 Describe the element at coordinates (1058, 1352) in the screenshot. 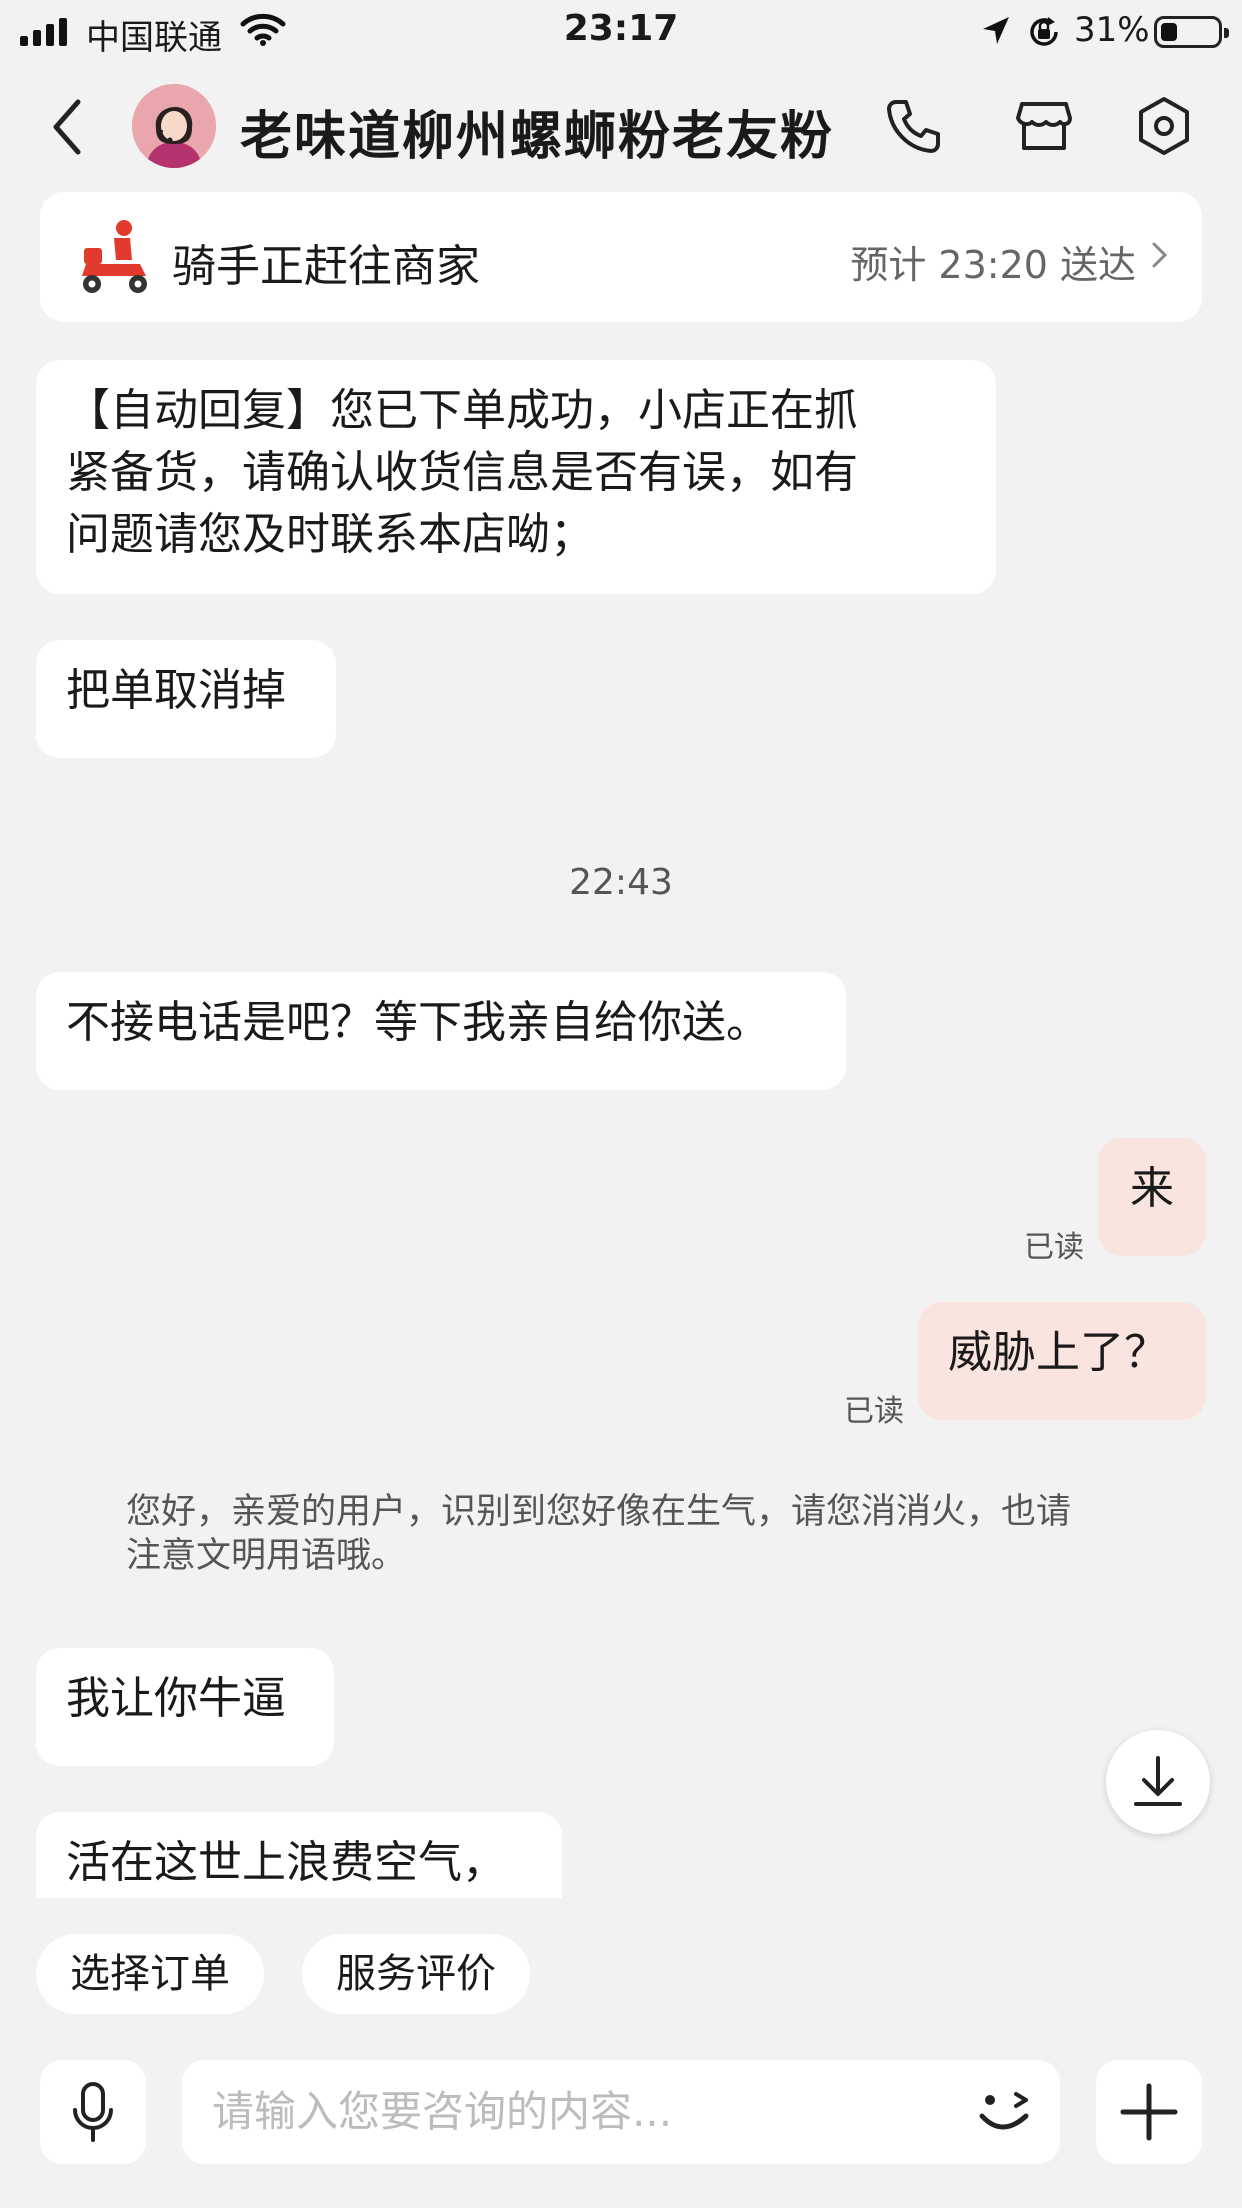

I see `message-text: 威胁上了？` at that location.